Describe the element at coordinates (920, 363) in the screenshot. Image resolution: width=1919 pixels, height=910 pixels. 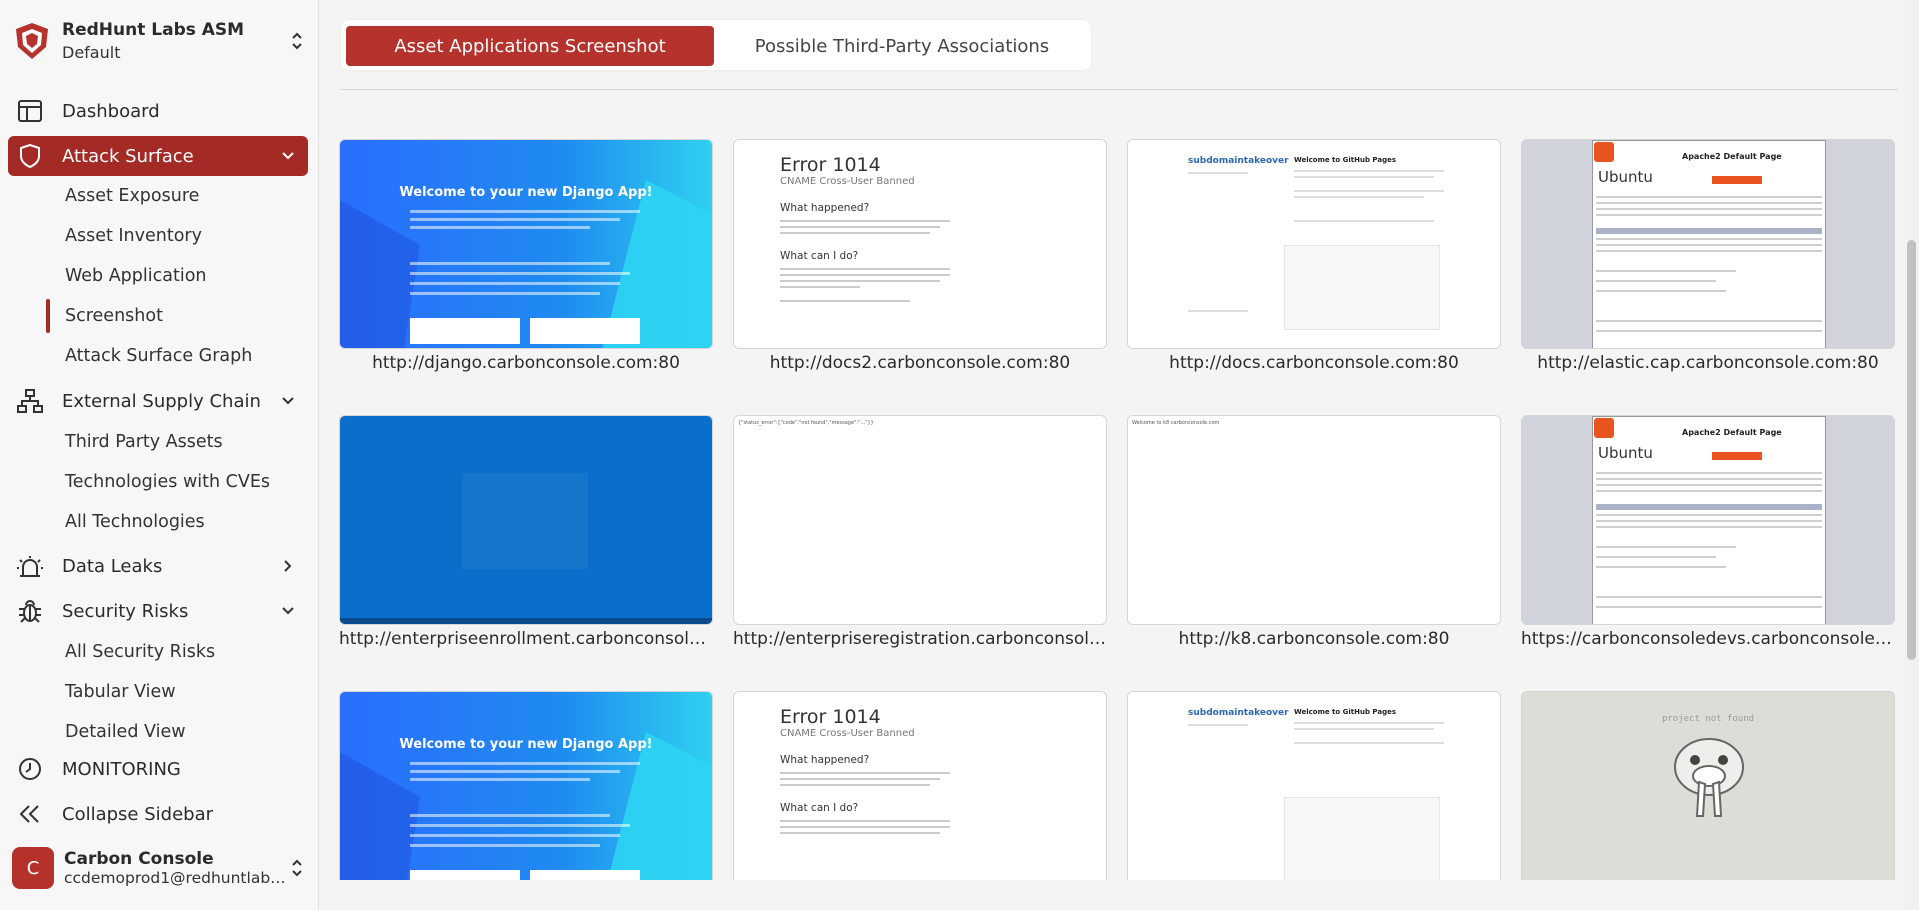
I see `screenshot-url: http://docs2.carbonconsole.com:80` at that location.